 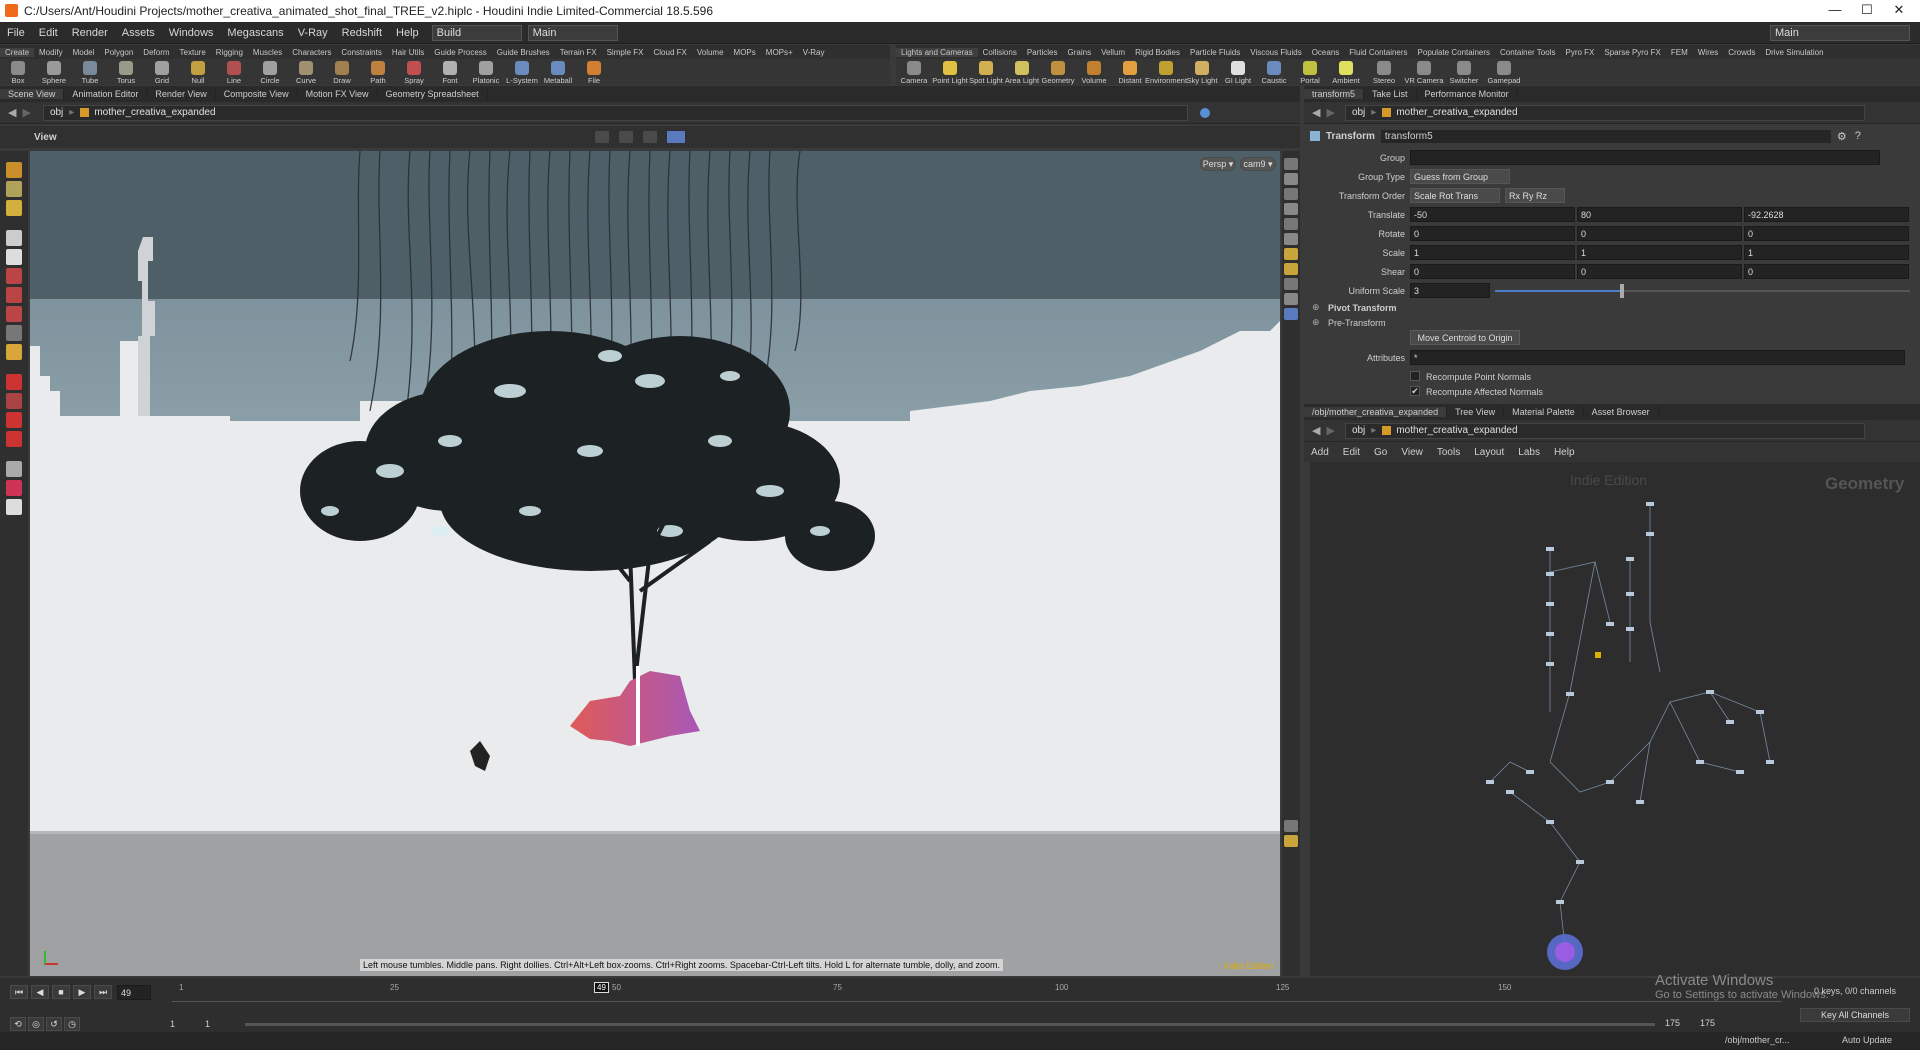 I want to click on tab-render-view: Render View, so click(x=181, y=94).